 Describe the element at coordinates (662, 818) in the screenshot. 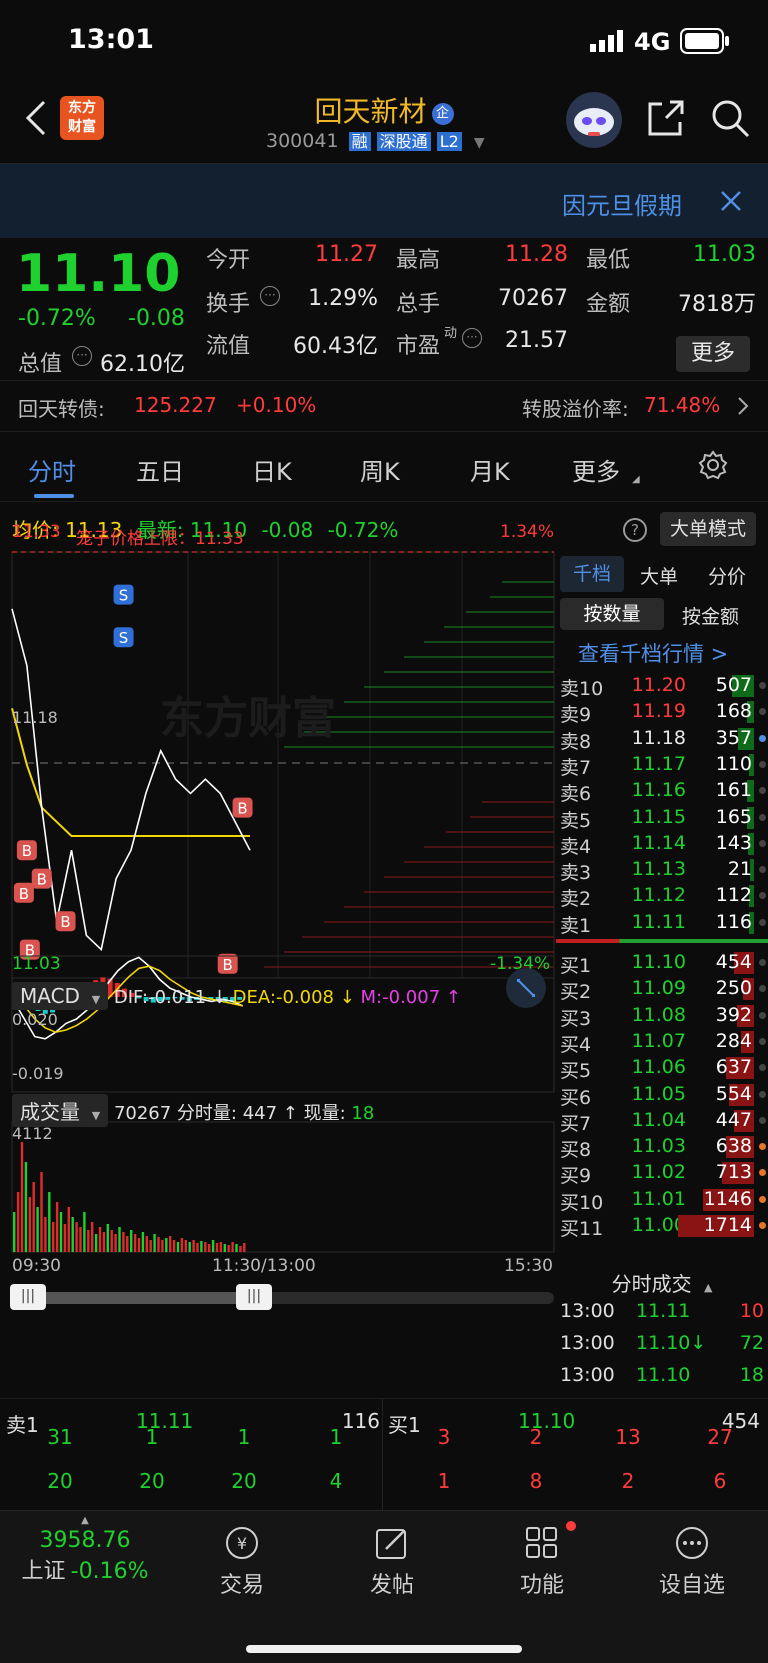

I see `ask-row: 卖5 11.15 165` at that location.